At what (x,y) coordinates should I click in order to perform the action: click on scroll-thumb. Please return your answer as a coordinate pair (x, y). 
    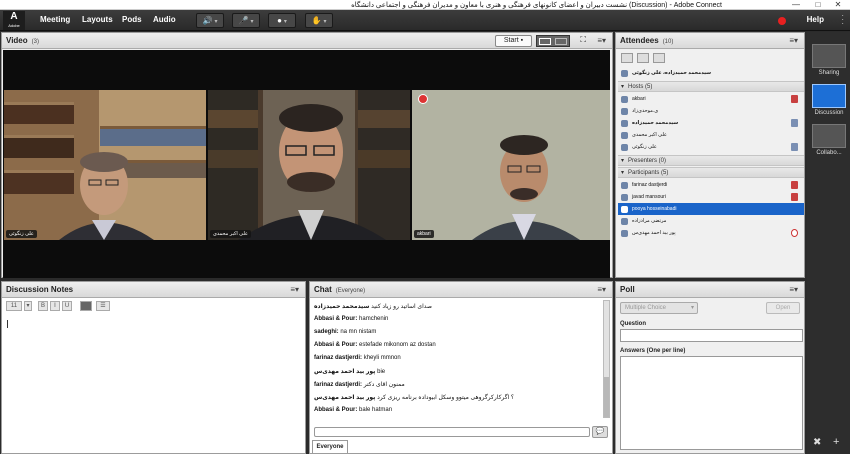
    Looking at the image, I should click on (606, 397).